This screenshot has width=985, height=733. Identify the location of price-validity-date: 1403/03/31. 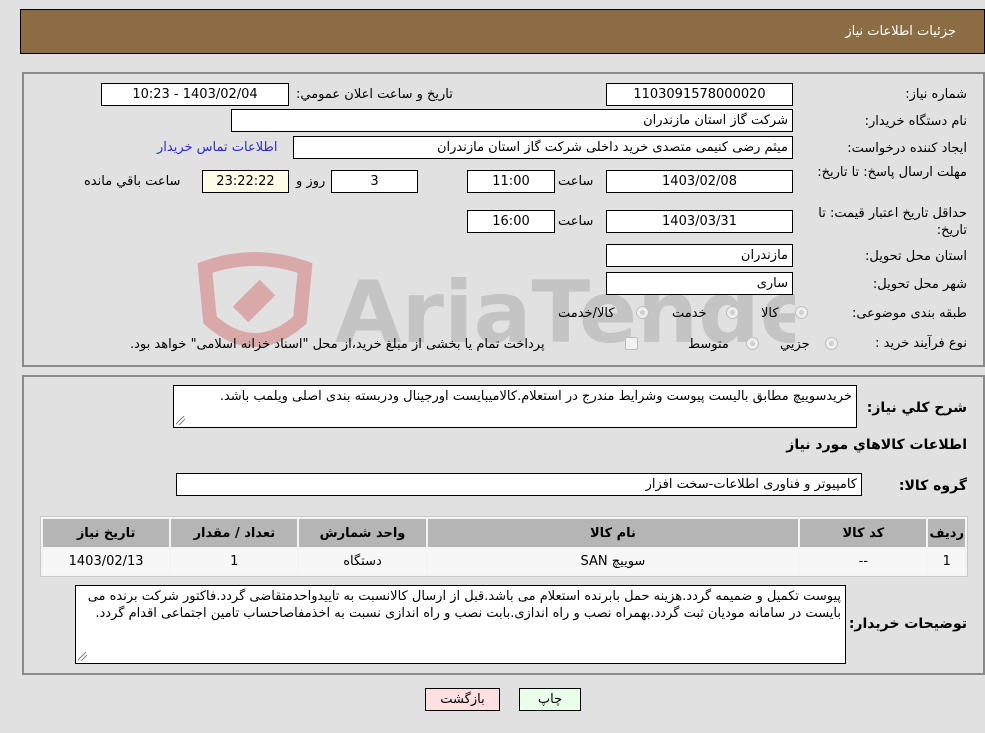
(699, 221).